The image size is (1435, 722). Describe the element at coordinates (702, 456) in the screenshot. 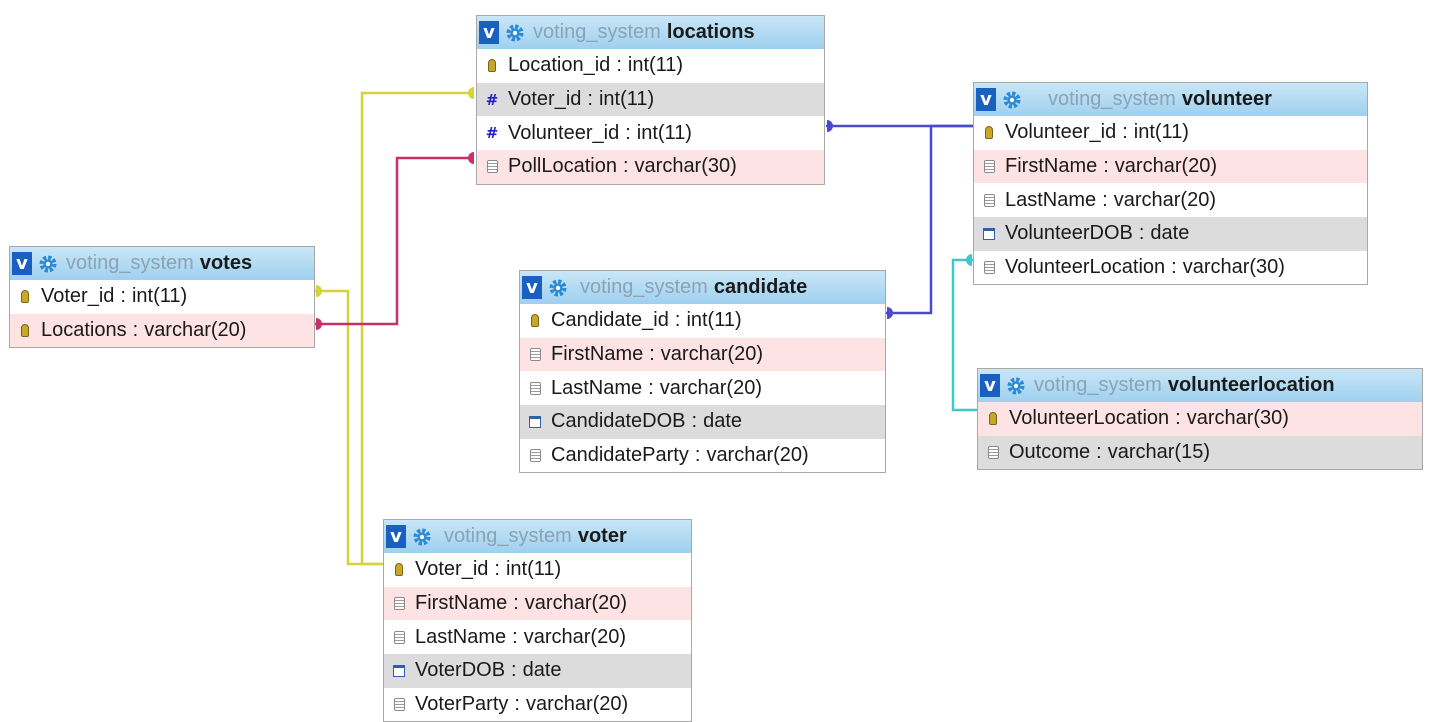

I see `column-row: CandidateParty: varchar(20)` at that location.